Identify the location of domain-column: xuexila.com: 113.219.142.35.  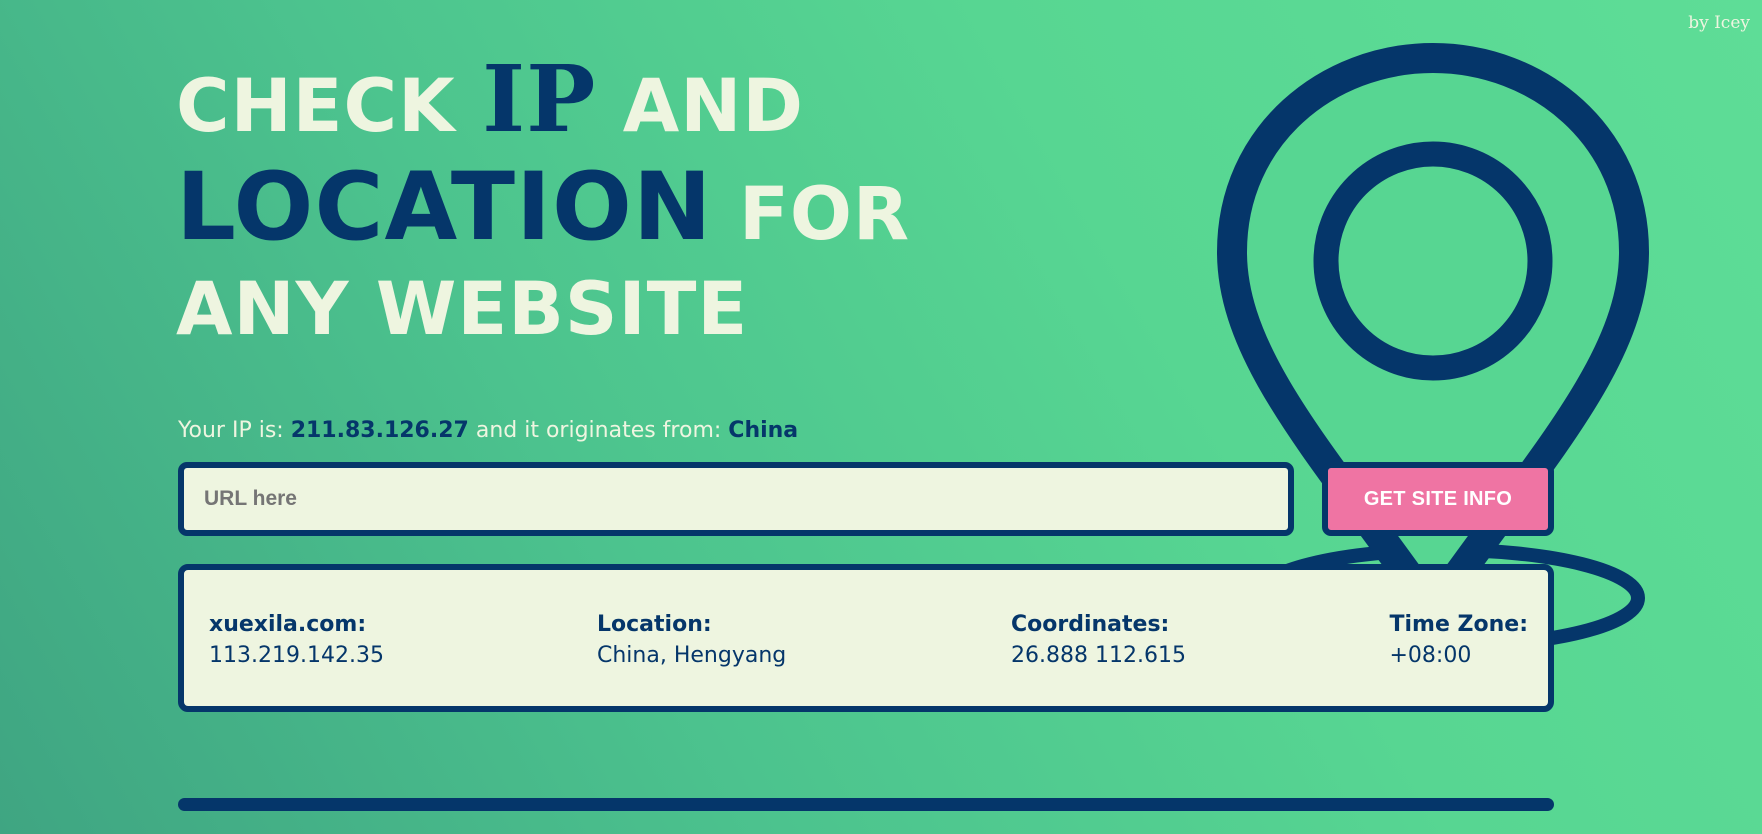
(296, 641).